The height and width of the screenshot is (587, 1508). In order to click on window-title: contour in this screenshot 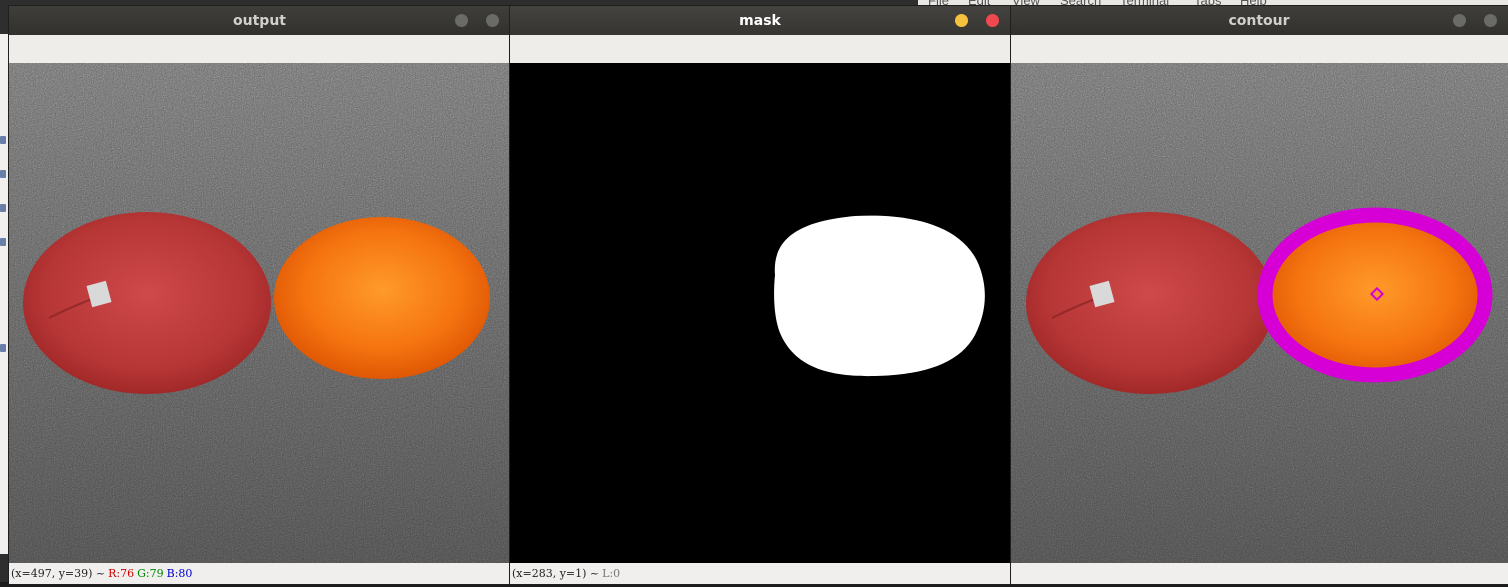, I will do `click(1259, 20)`.